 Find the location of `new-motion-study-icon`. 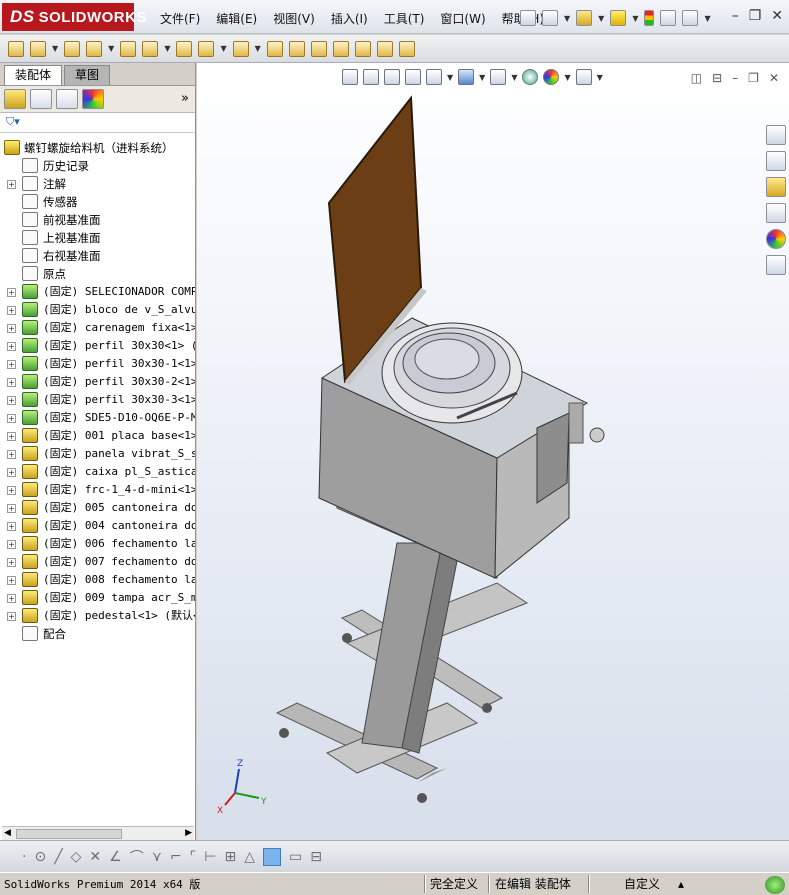

new-motion-study-icon is located at coordinates (274, 48).